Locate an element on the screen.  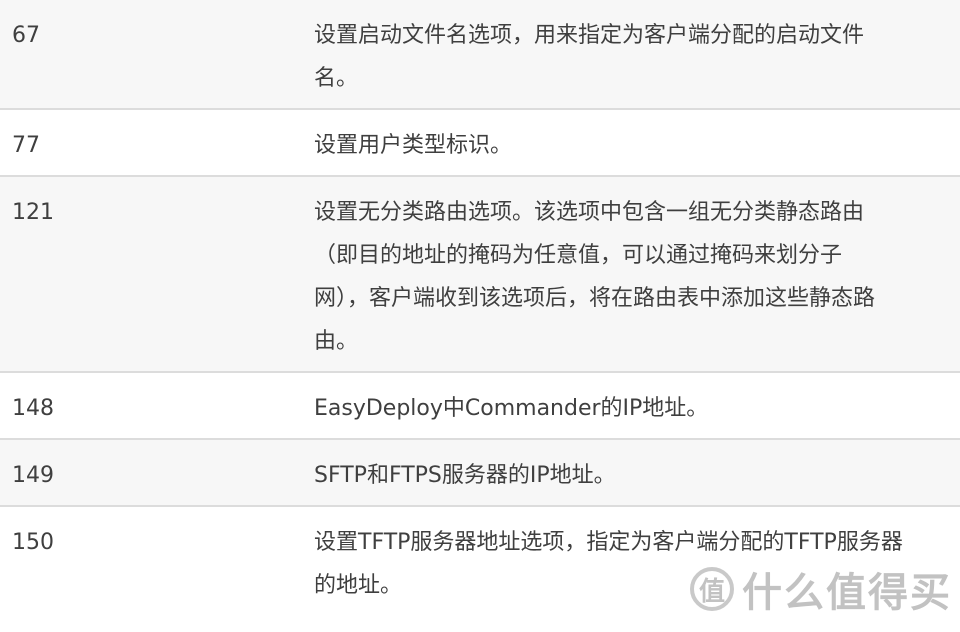
option-description: SFTP和FTPS服务器的IP地址。 is located at coordinates (628, 472).